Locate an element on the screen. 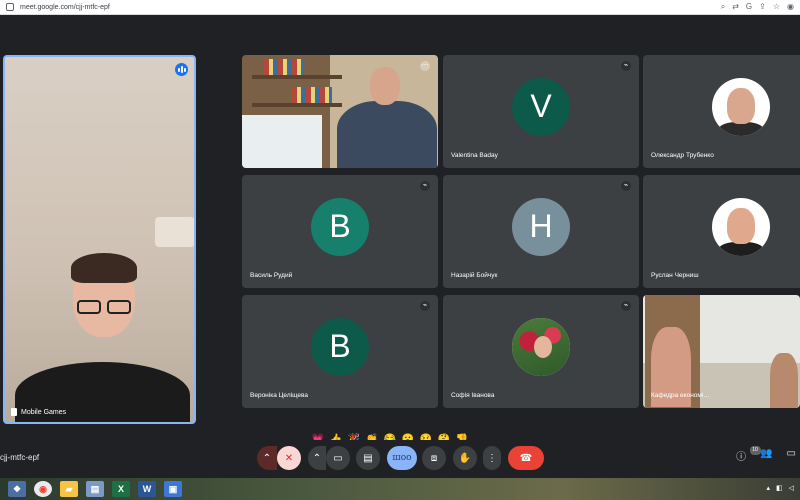 The height and width of the screenshot is (500, 800). captions-button: ▤ is located at coordinates (368, 458).